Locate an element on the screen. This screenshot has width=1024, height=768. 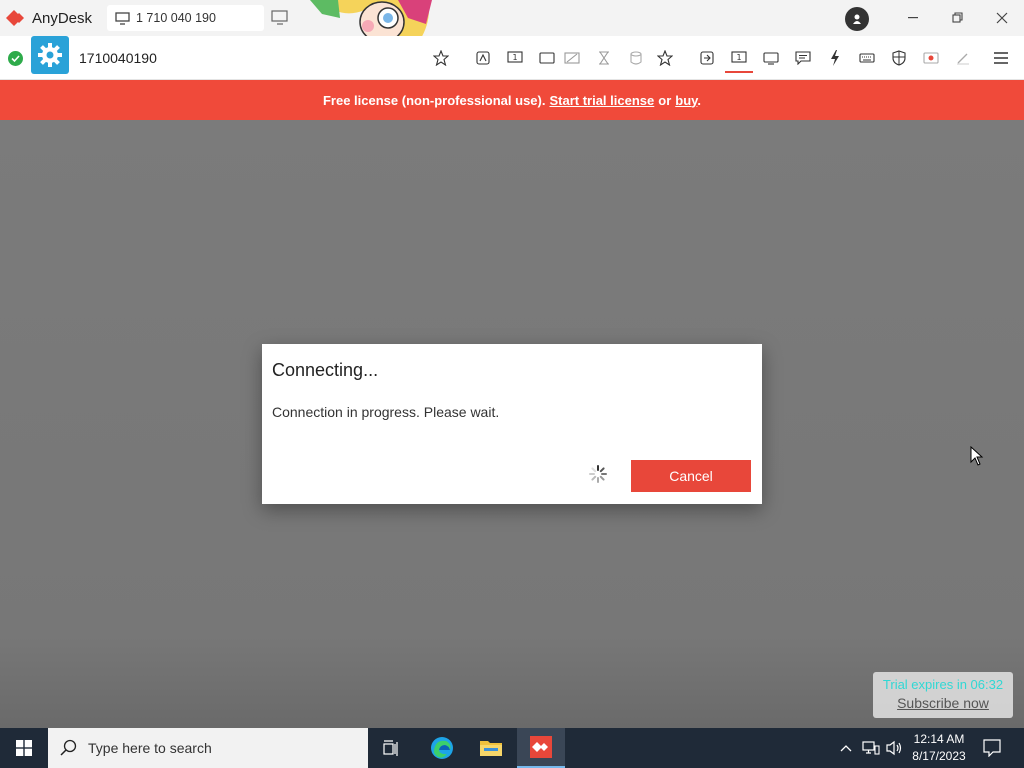
file-explorer-button is located at coordinates (491, 748).